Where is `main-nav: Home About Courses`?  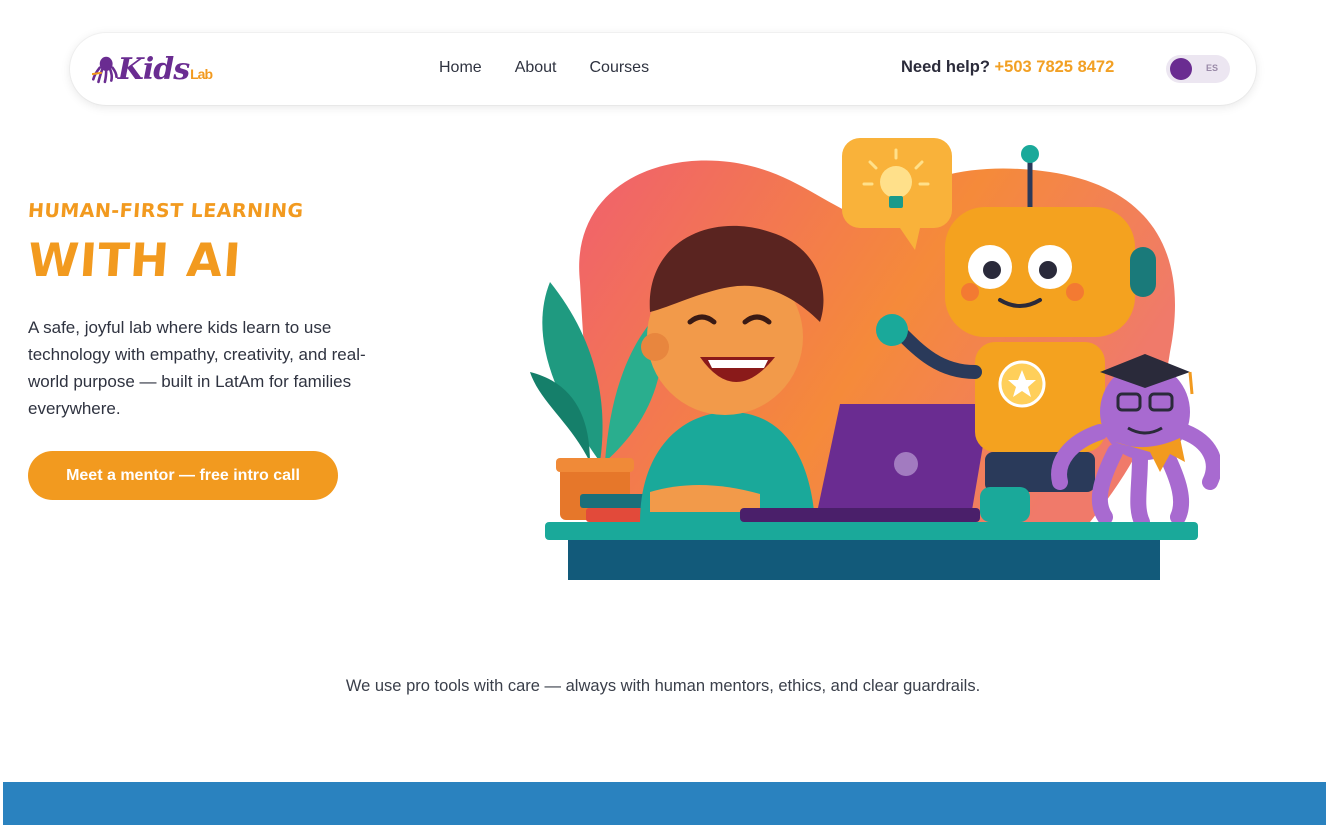 main-nav: Home About Courses is located at coordinates (544, 68).